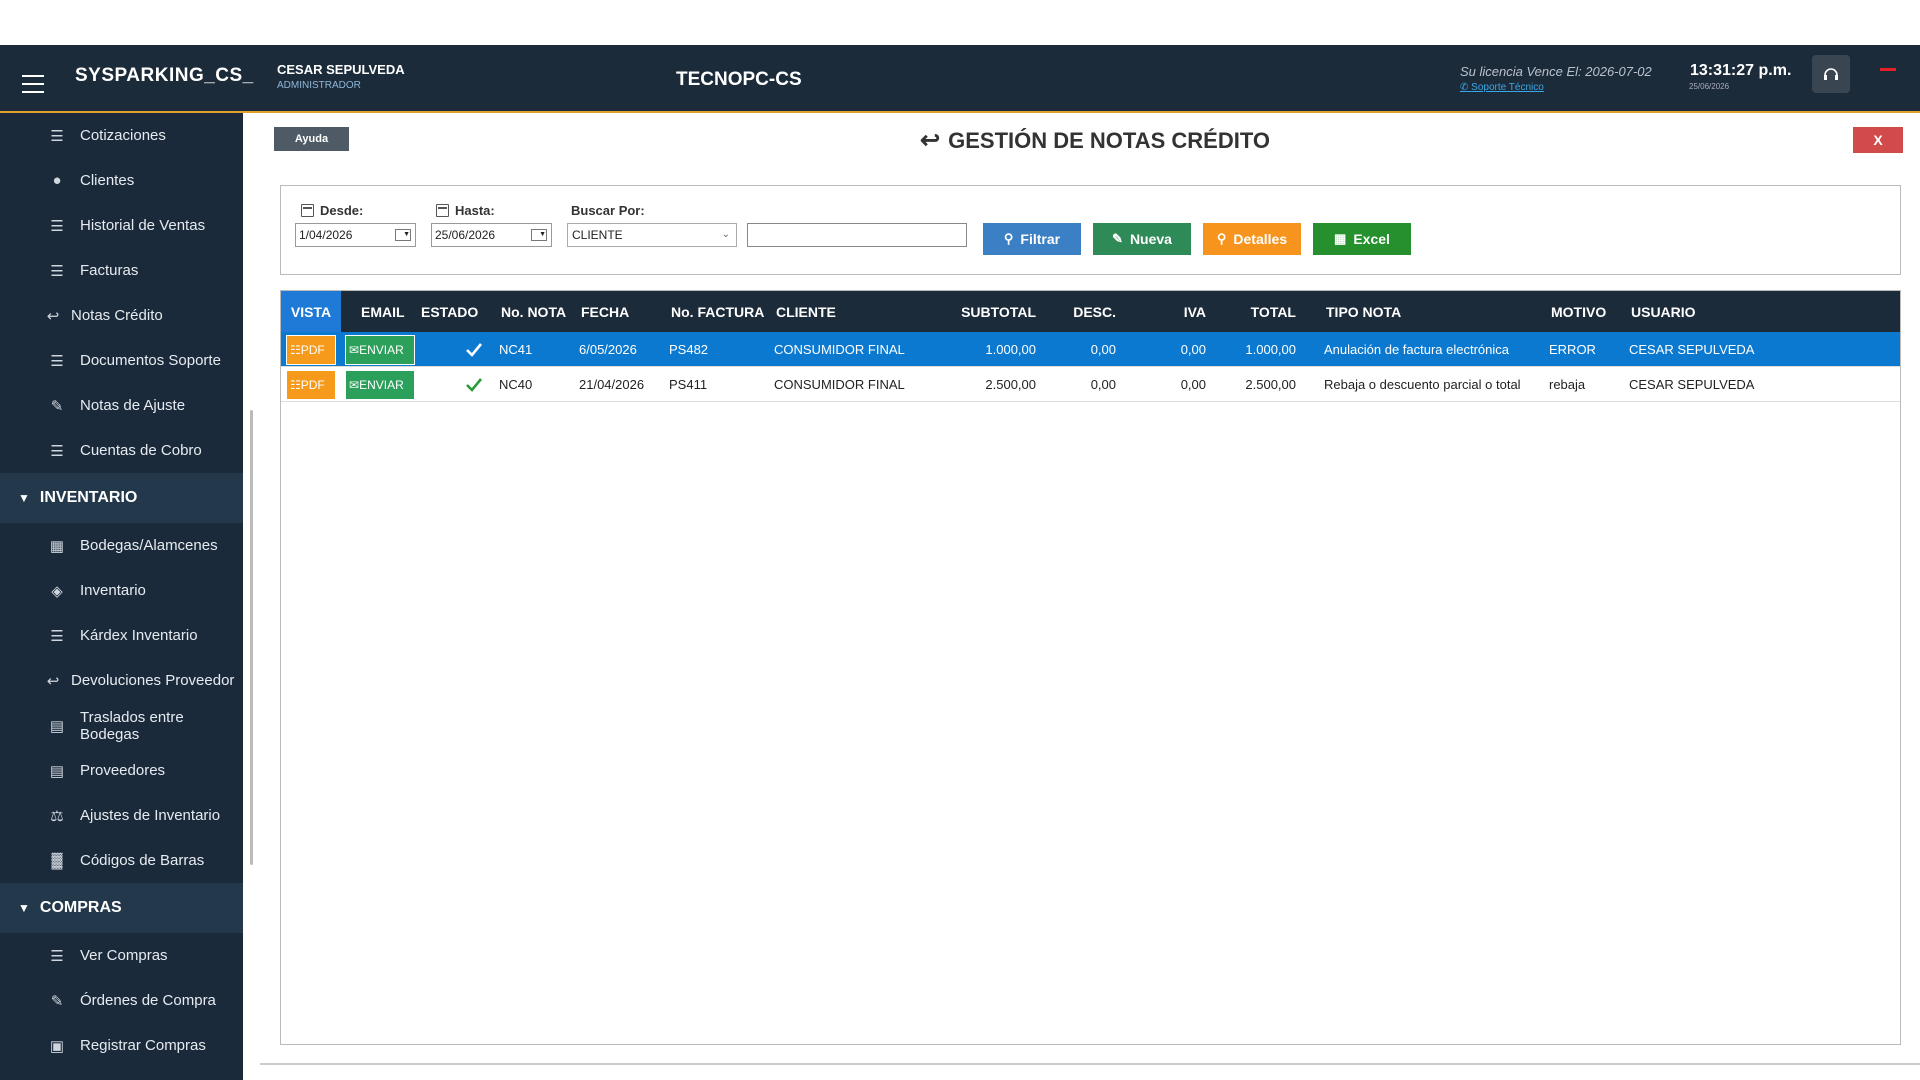  I want to click on cell-desc: 0,00, so click(1103, 349).